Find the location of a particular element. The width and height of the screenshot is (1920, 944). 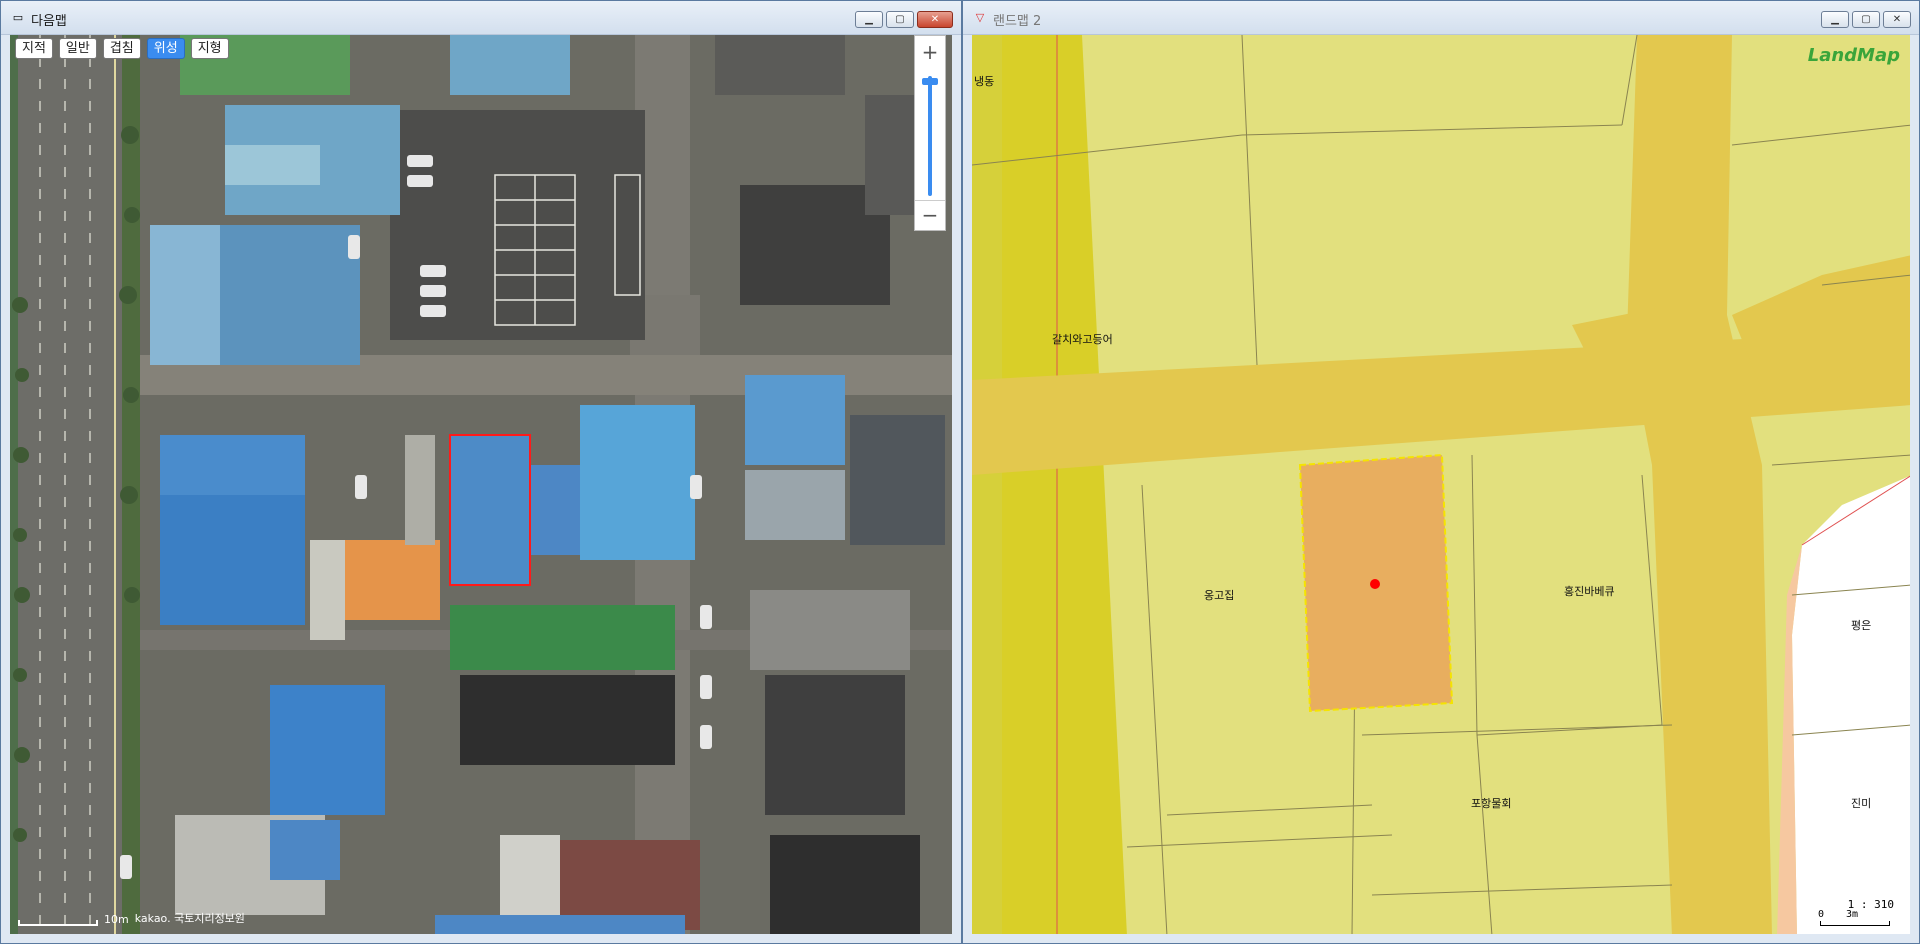

window-title: 랜드맵 2 is located at coordinates (1017, 21).